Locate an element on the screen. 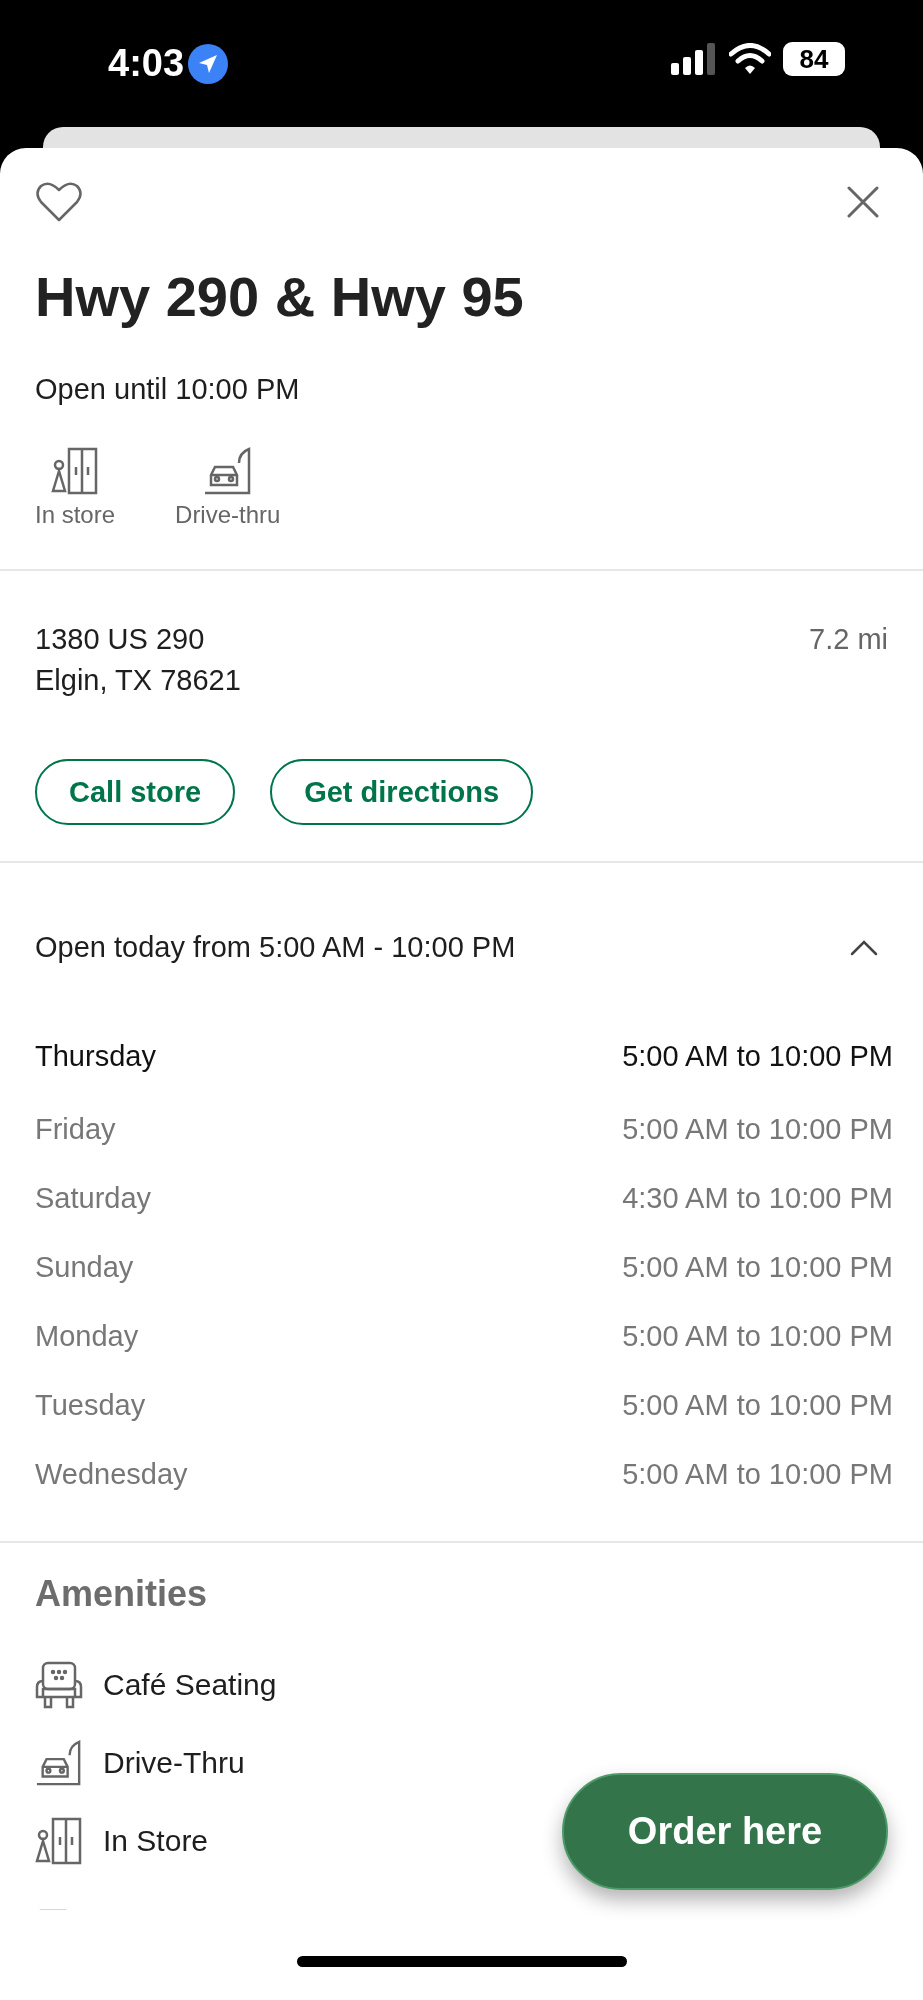 This screenshot has height=2000, width=923. address-line: Elgin, TX 78621 is located at coordinates (138, 680).